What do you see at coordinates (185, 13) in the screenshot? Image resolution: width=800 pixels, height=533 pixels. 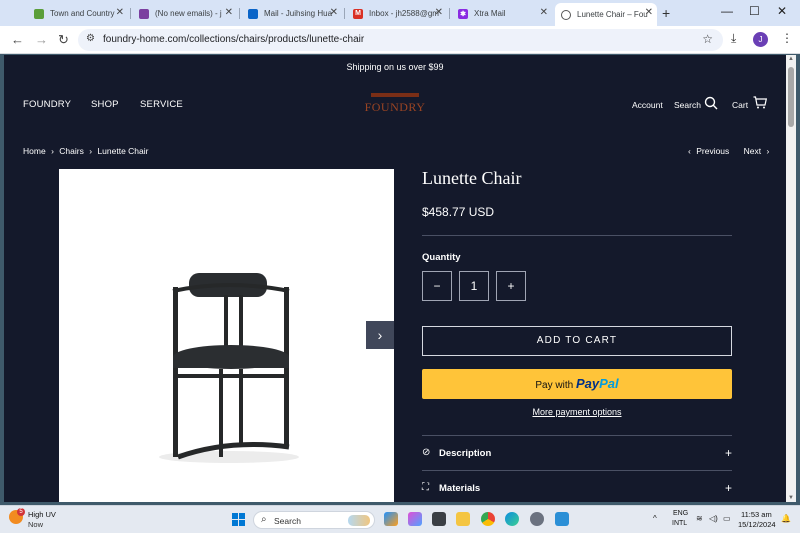 I see `tab-yahoo-mail: (No new emails) - j ✕` at bounding box center [185, 13].